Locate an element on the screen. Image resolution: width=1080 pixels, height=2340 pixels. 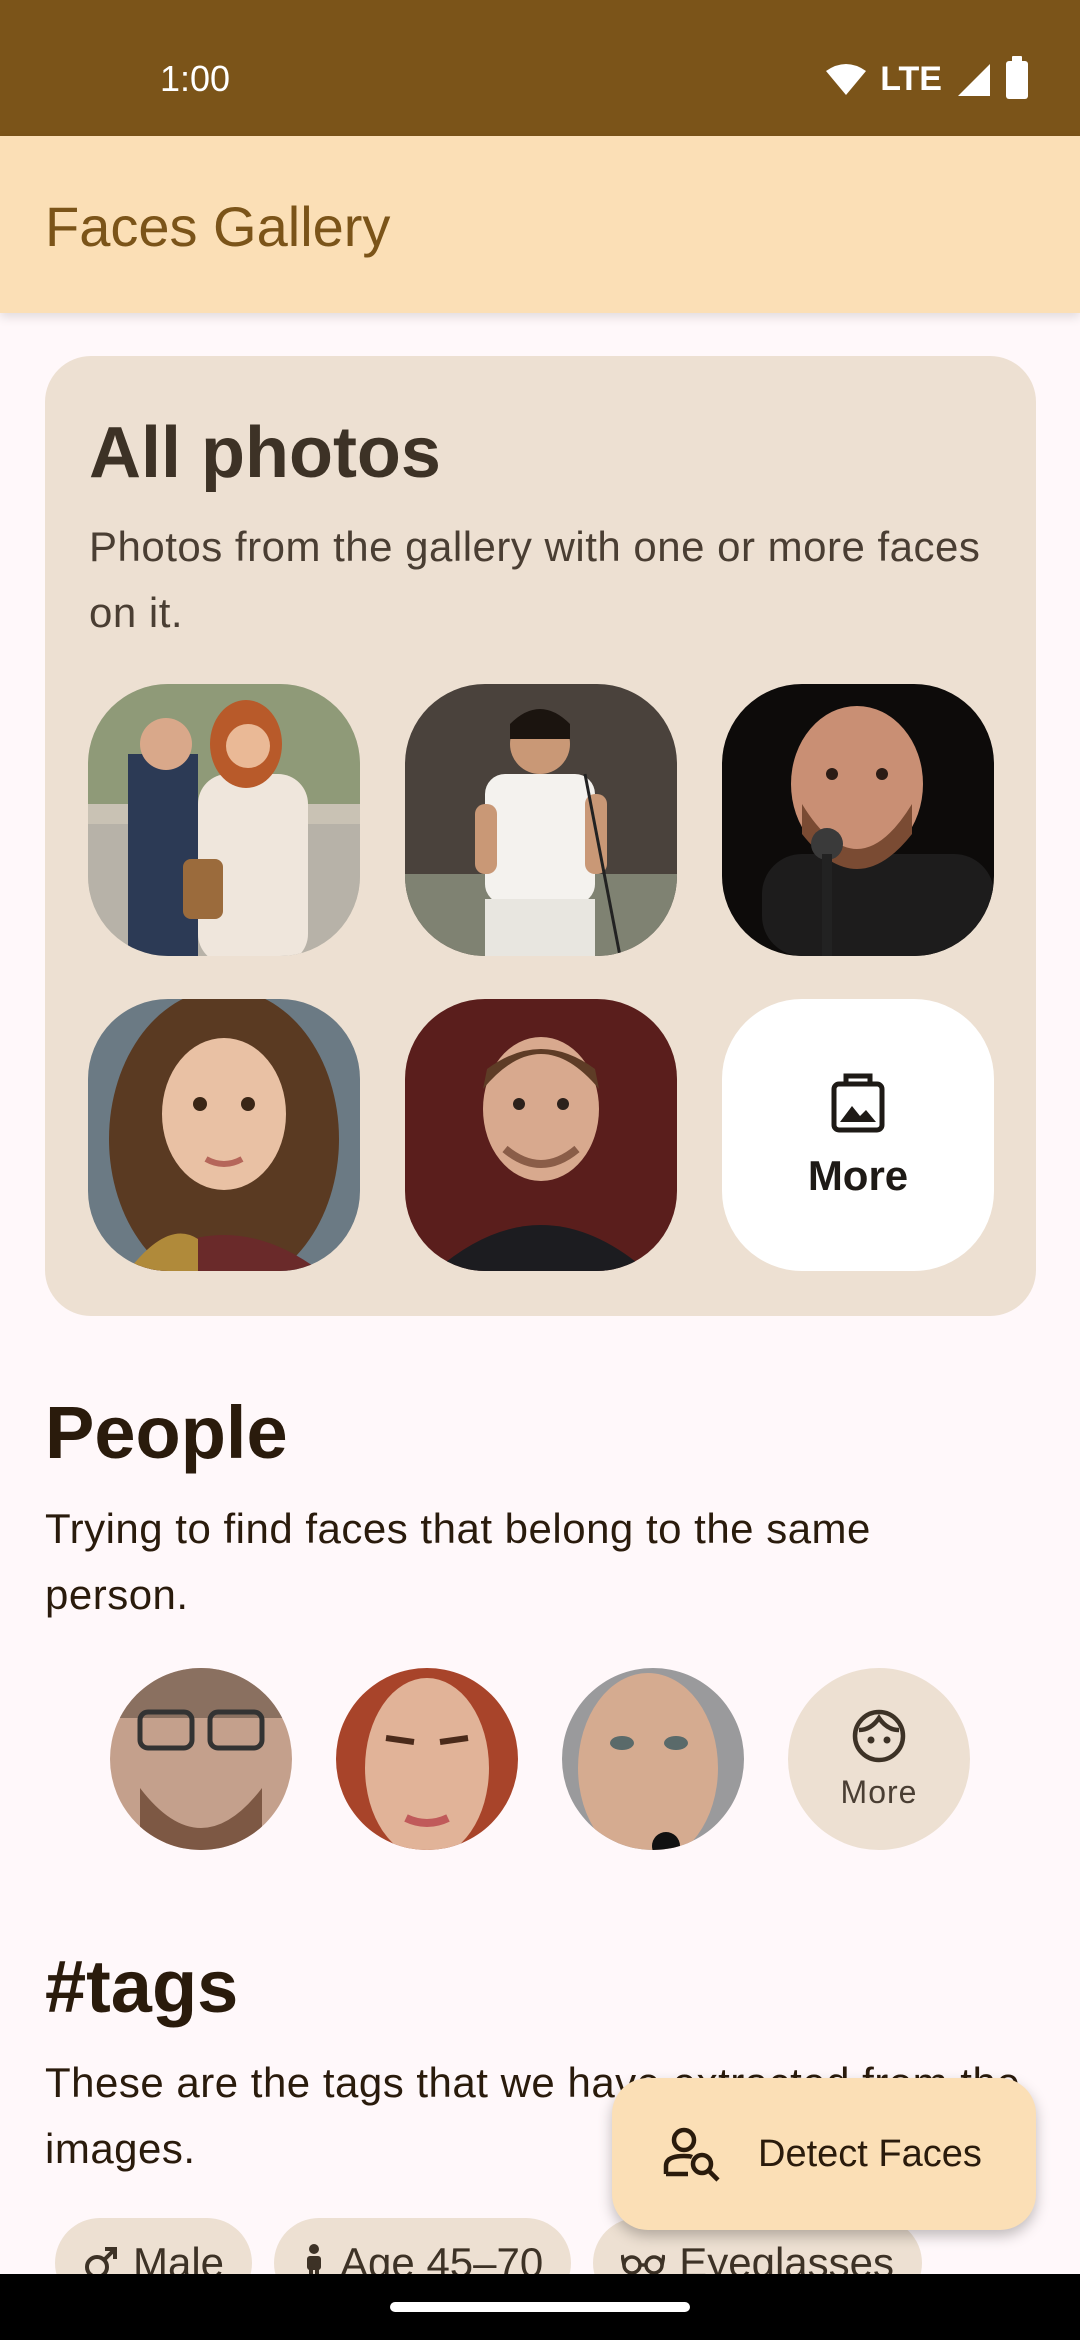
more-photos-label: More is located at coordinates (858, 1175).